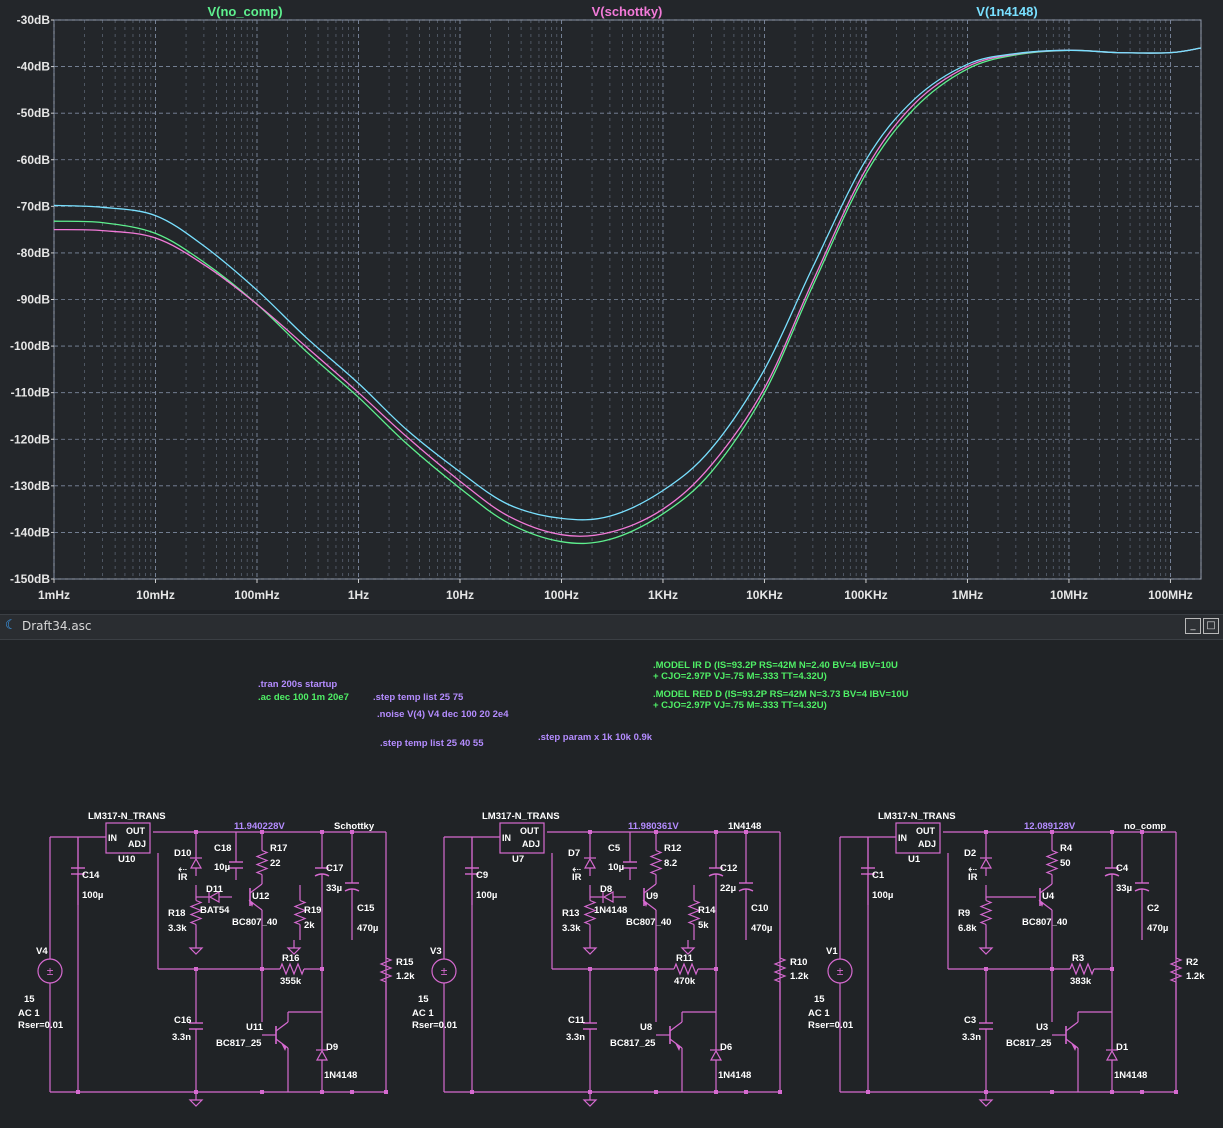 The width and height of the screenshot is (1223, 1128). Describe the element at coordinates (1081, 981) in the screenshot. I see `feedback-resistor-value: 383k` at that location.